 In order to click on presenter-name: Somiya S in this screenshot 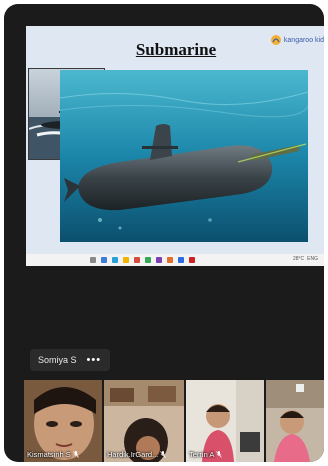, I will do `click(57, 360)`.